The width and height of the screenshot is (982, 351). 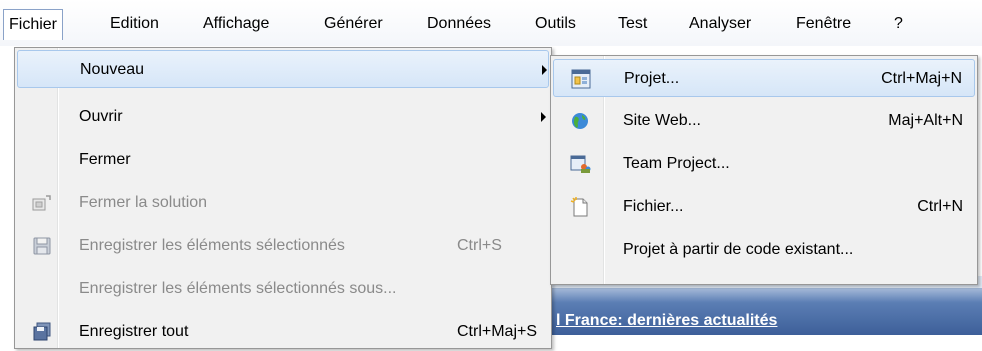 What do you see at coordinates (42, 332) in the screenshot?
I see `save-all-icon` at bounding box center [42, 332].